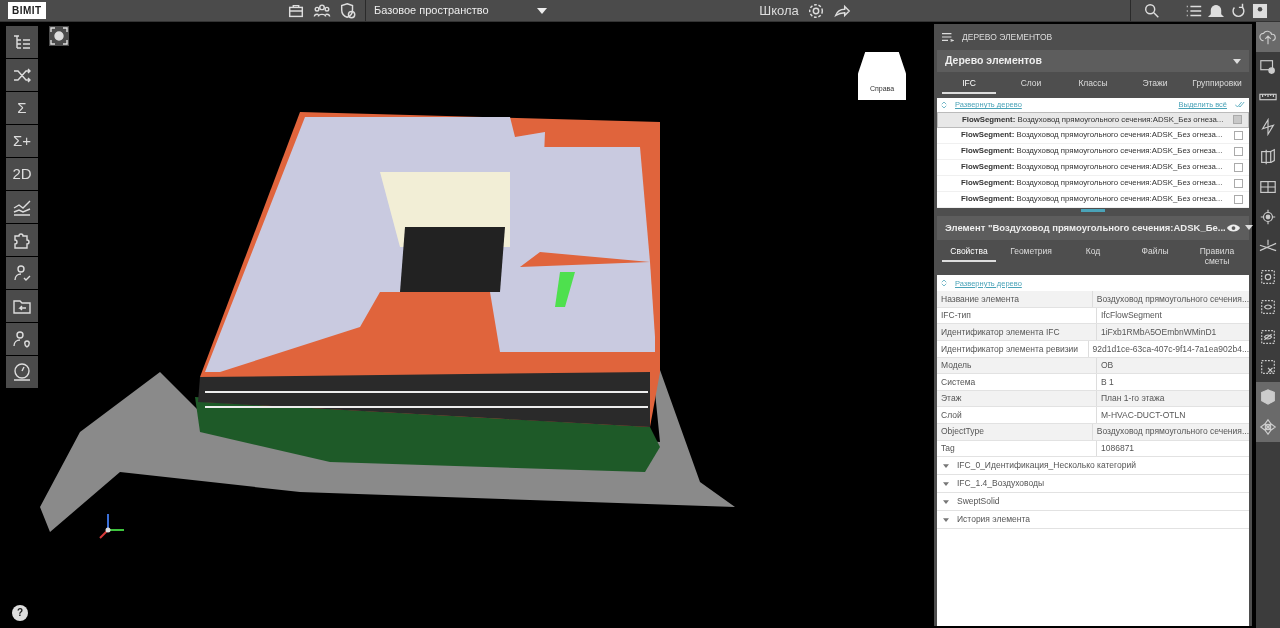  What do you see at coordinates (1093, 520) in the screenshot?
I see `section-header: История элемента` at bounding box center [1093, 520].